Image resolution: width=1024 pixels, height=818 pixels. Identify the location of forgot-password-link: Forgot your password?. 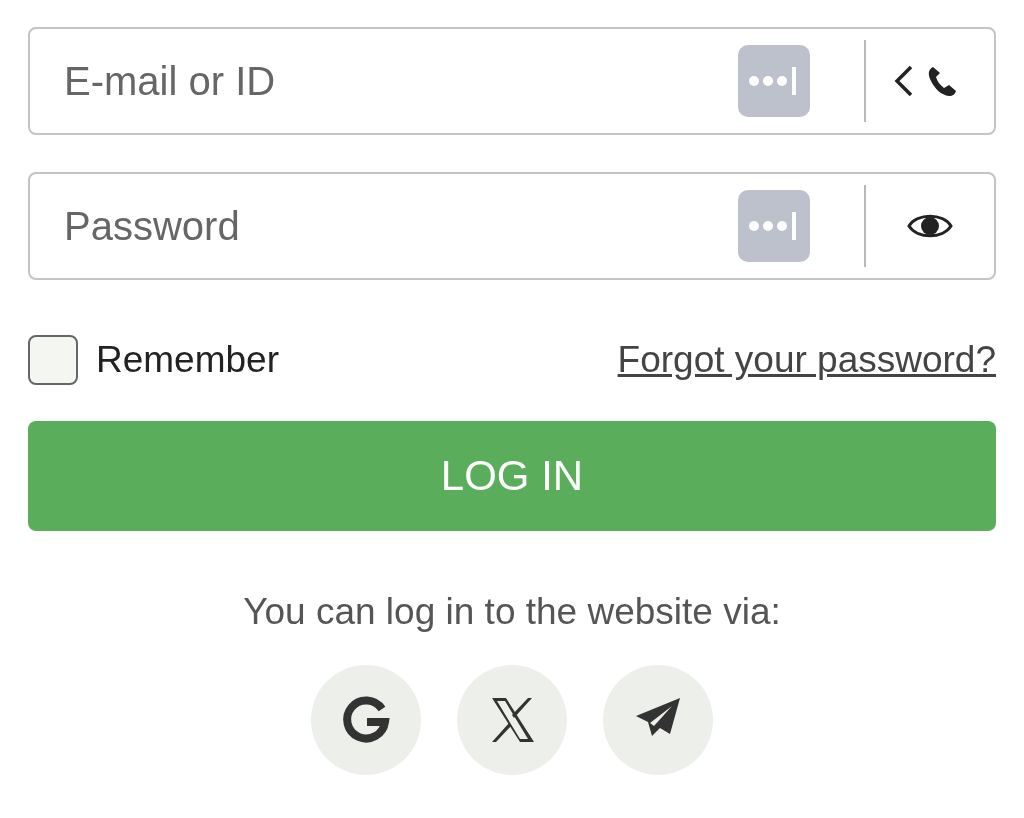
(806, 360).